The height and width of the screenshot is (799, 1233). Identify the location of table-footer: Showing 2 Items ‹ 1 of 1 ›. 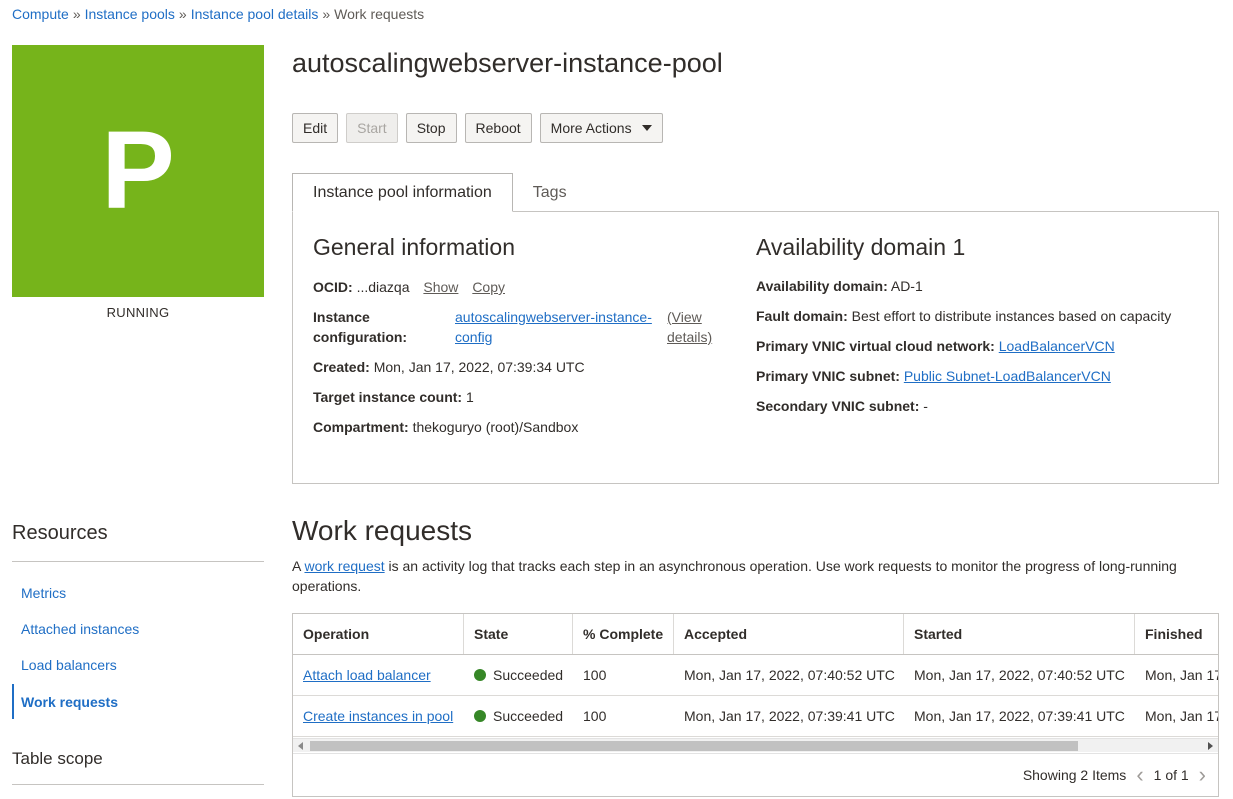
(755, 774).